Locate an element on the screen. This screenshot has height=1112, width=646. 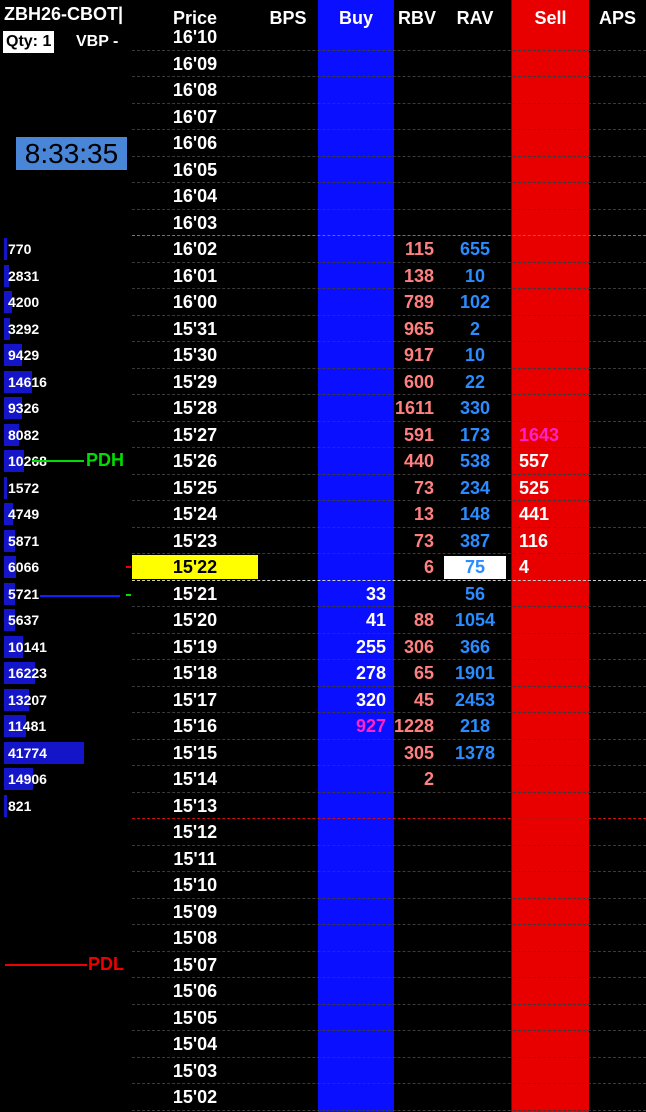
price-cell: 15'27 is located at coordinates (195, 435).